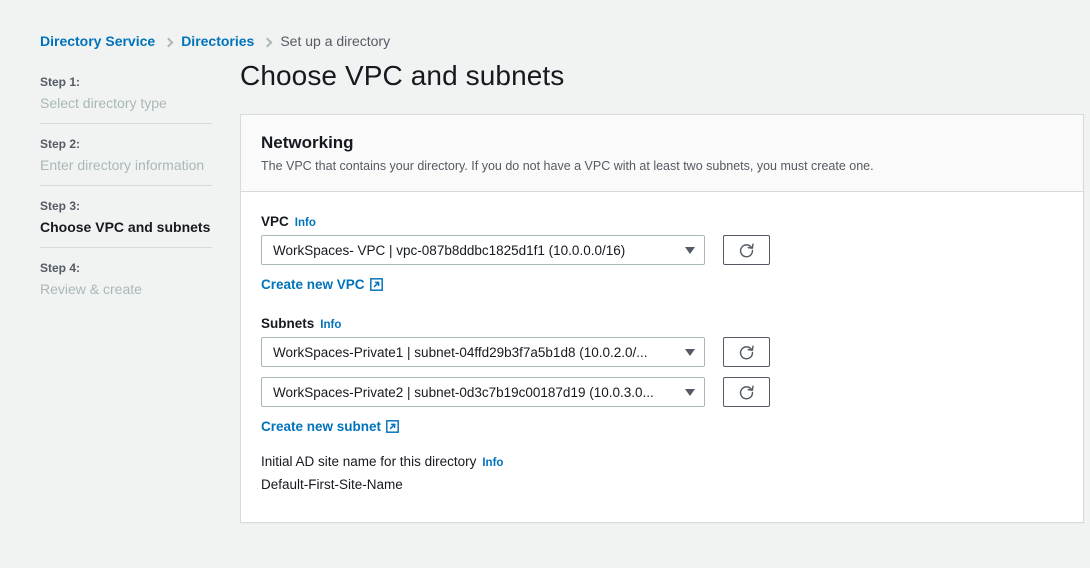 This screenshot has width=1090, height=568. Describe the element at coordinates (492, 463) in the screenshot. I see `ad-site-name-info-link: Info` at that location.